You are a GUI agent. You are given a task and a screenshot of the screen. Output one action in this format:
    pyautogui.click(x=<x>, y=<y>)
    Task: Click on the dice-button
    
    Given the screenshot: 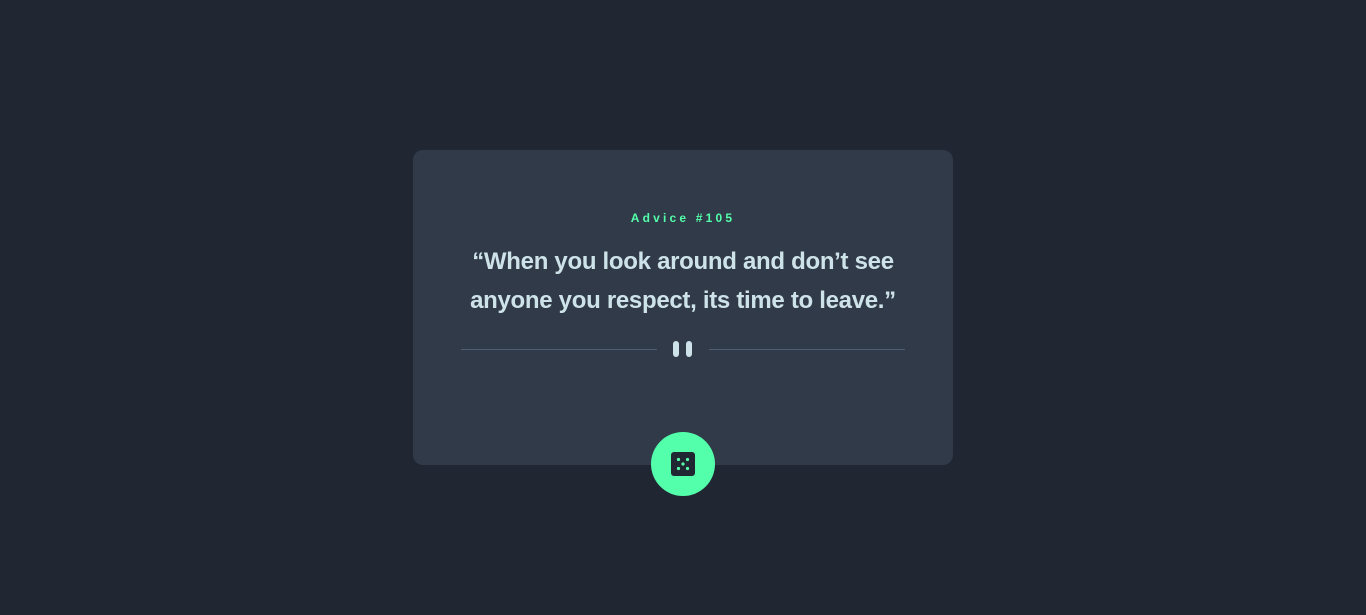 What is the action you would take?
    pyautogui.click(x=683, y=464)
    